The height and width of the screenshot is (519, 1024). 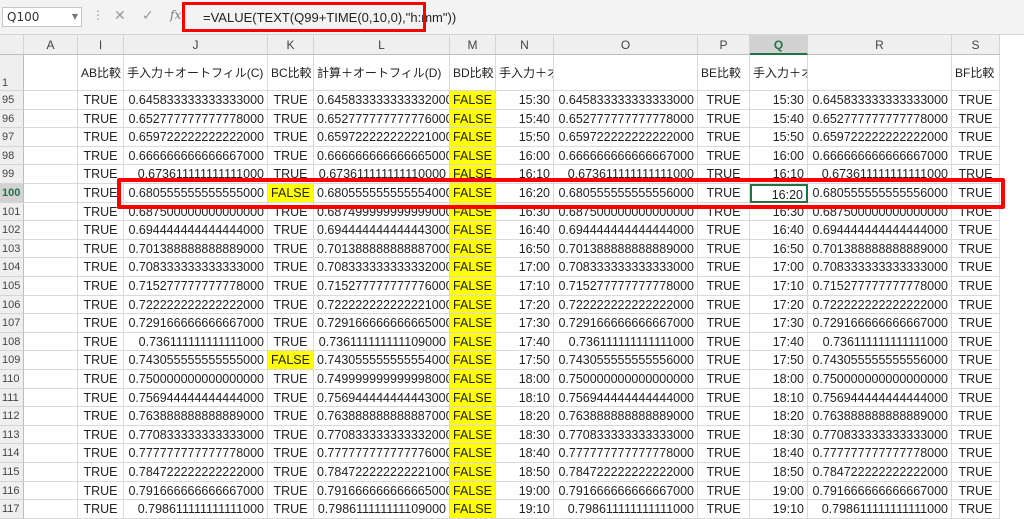 I want to click on cell-n113: 18:30, so click(x=525, y=435).